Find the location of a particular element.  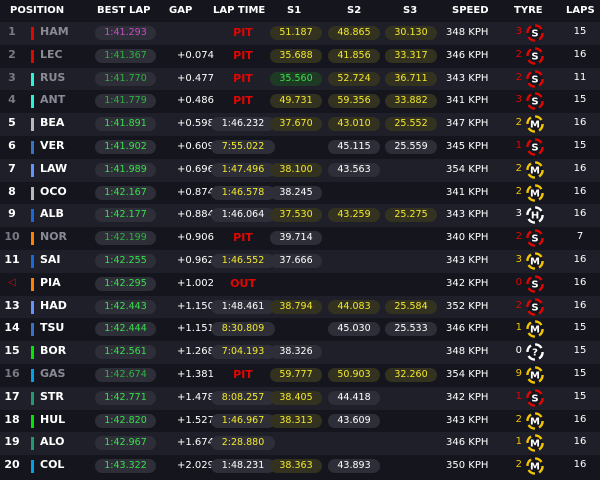

lap-time: 8:08.257 is located at coordinates (243, 397).